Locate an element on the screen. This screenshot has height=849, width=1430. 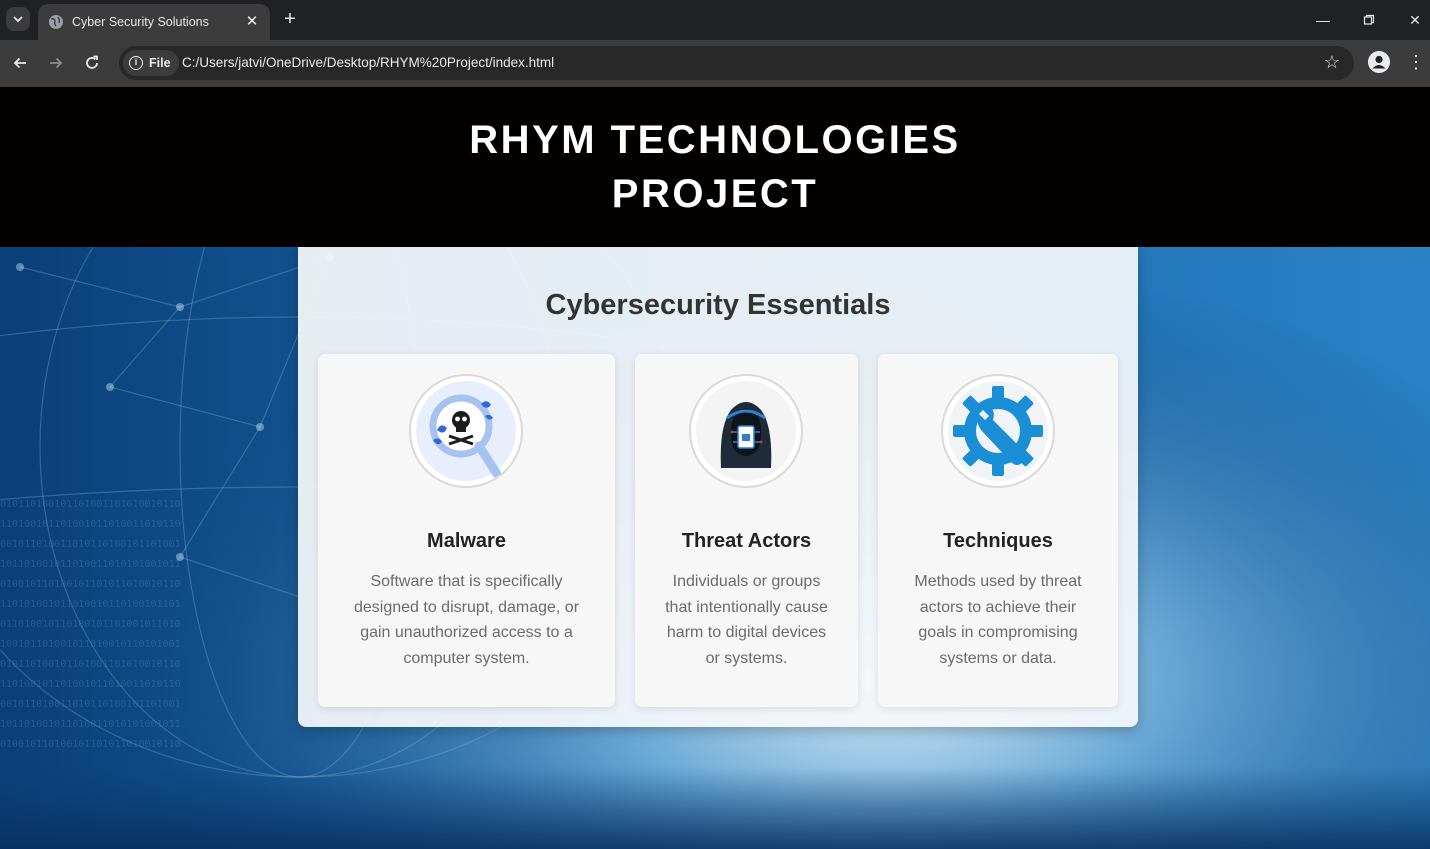
browser-tab-strip: Cyber Security Solutions ✕ + — ✕ is located at coordinates (715, 20).